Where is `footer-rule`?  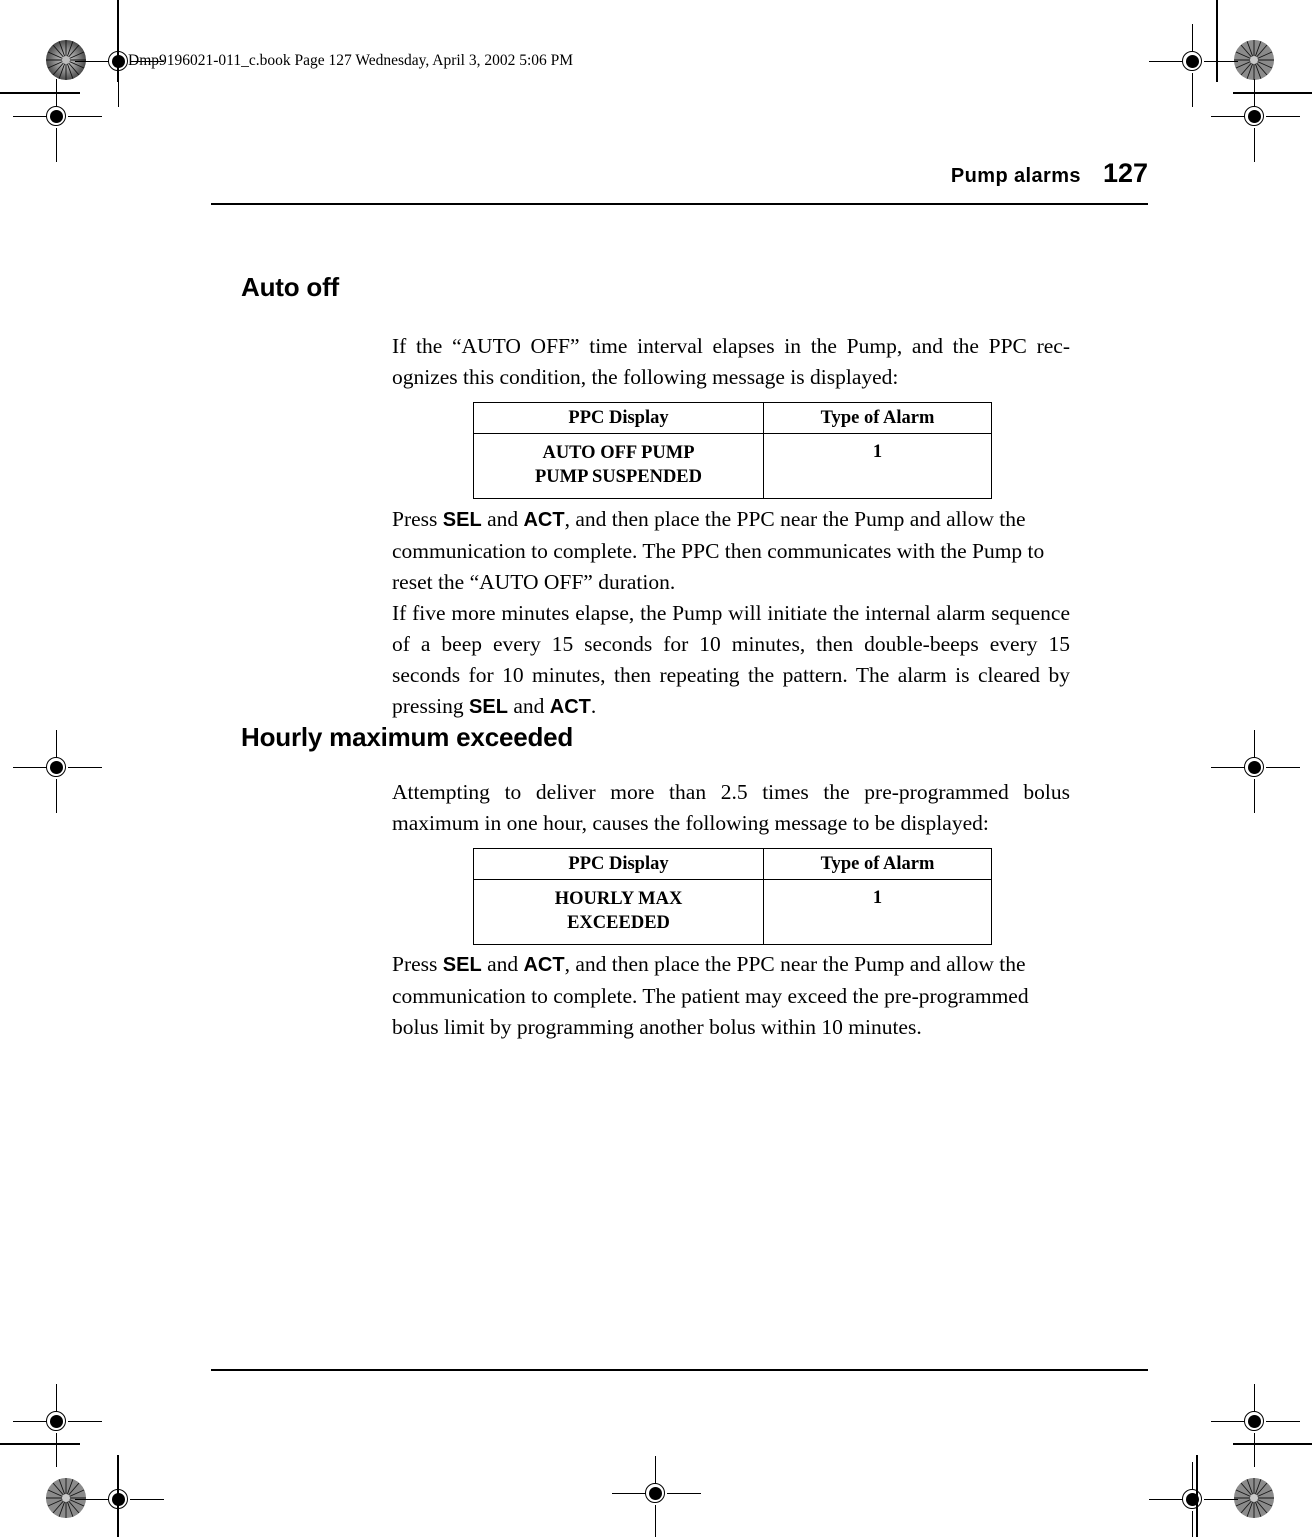 footer-rule is located at coordinates (679, 1370).